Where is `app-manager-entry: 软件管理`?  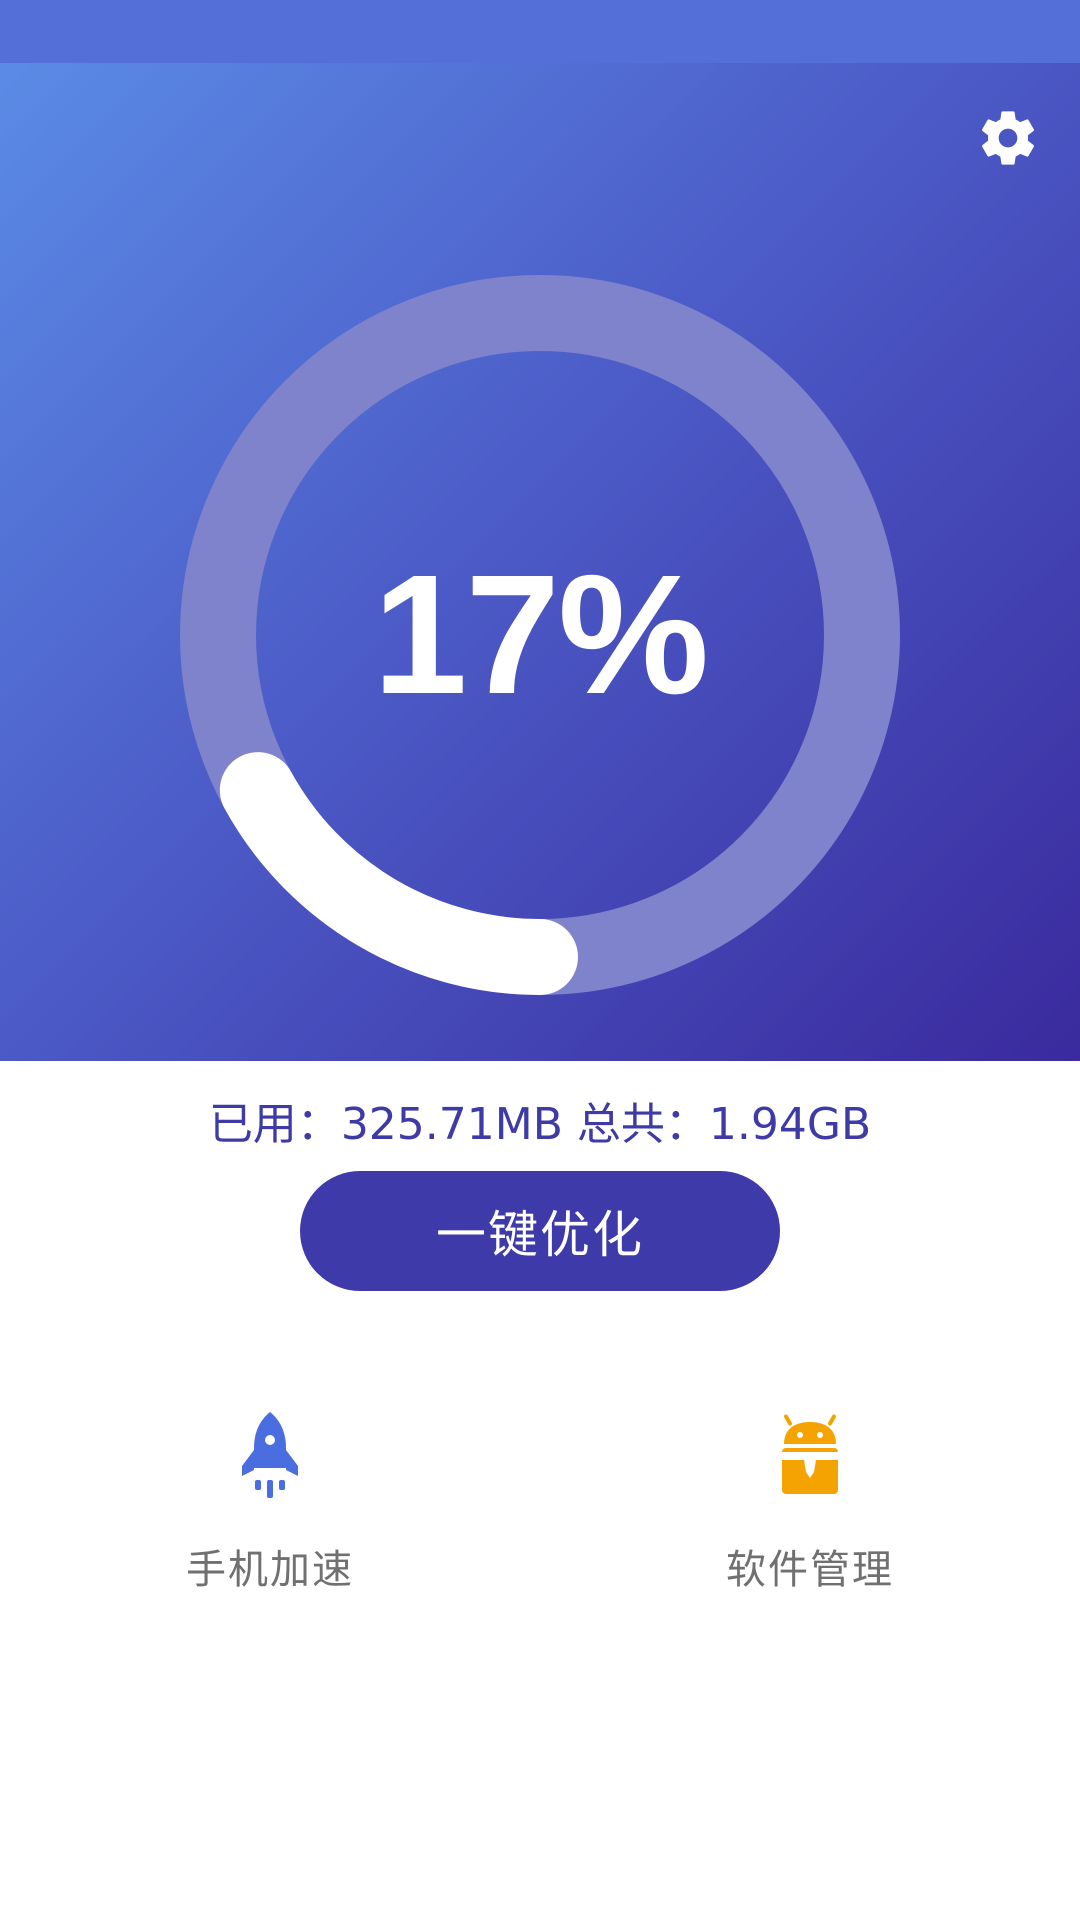
app-manager-entry: 软件管理 is located at coordinates (810, 1530).